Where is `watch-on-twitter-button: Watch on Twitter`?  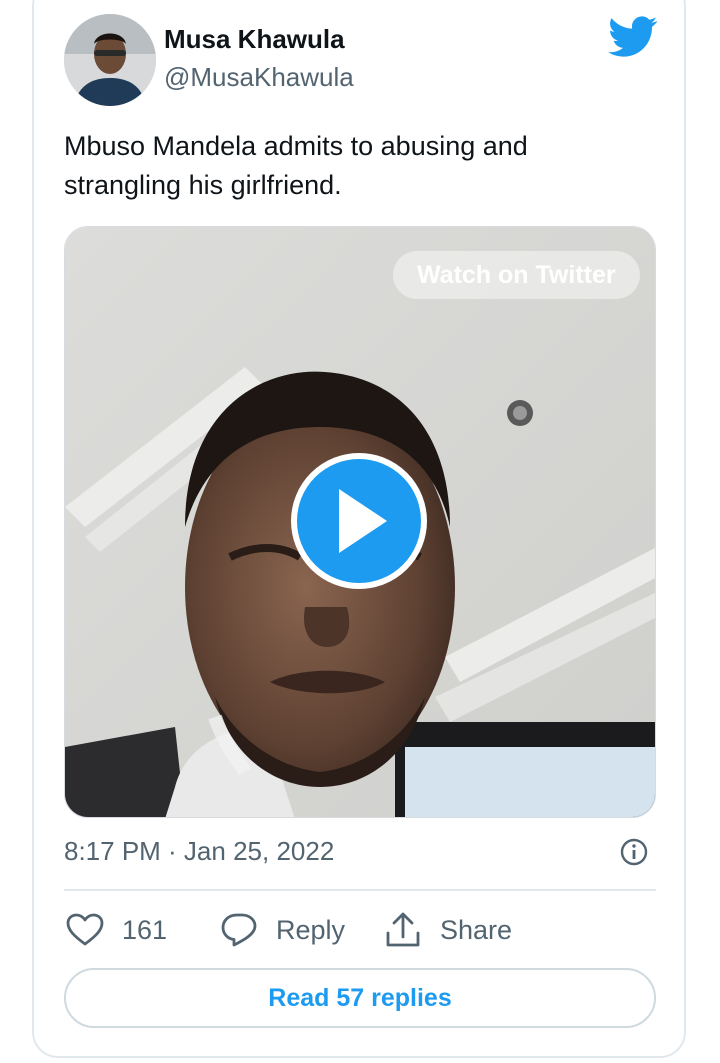 watch-on-twitter-button: Watch on Twitter is located at coordinates (516, 275).